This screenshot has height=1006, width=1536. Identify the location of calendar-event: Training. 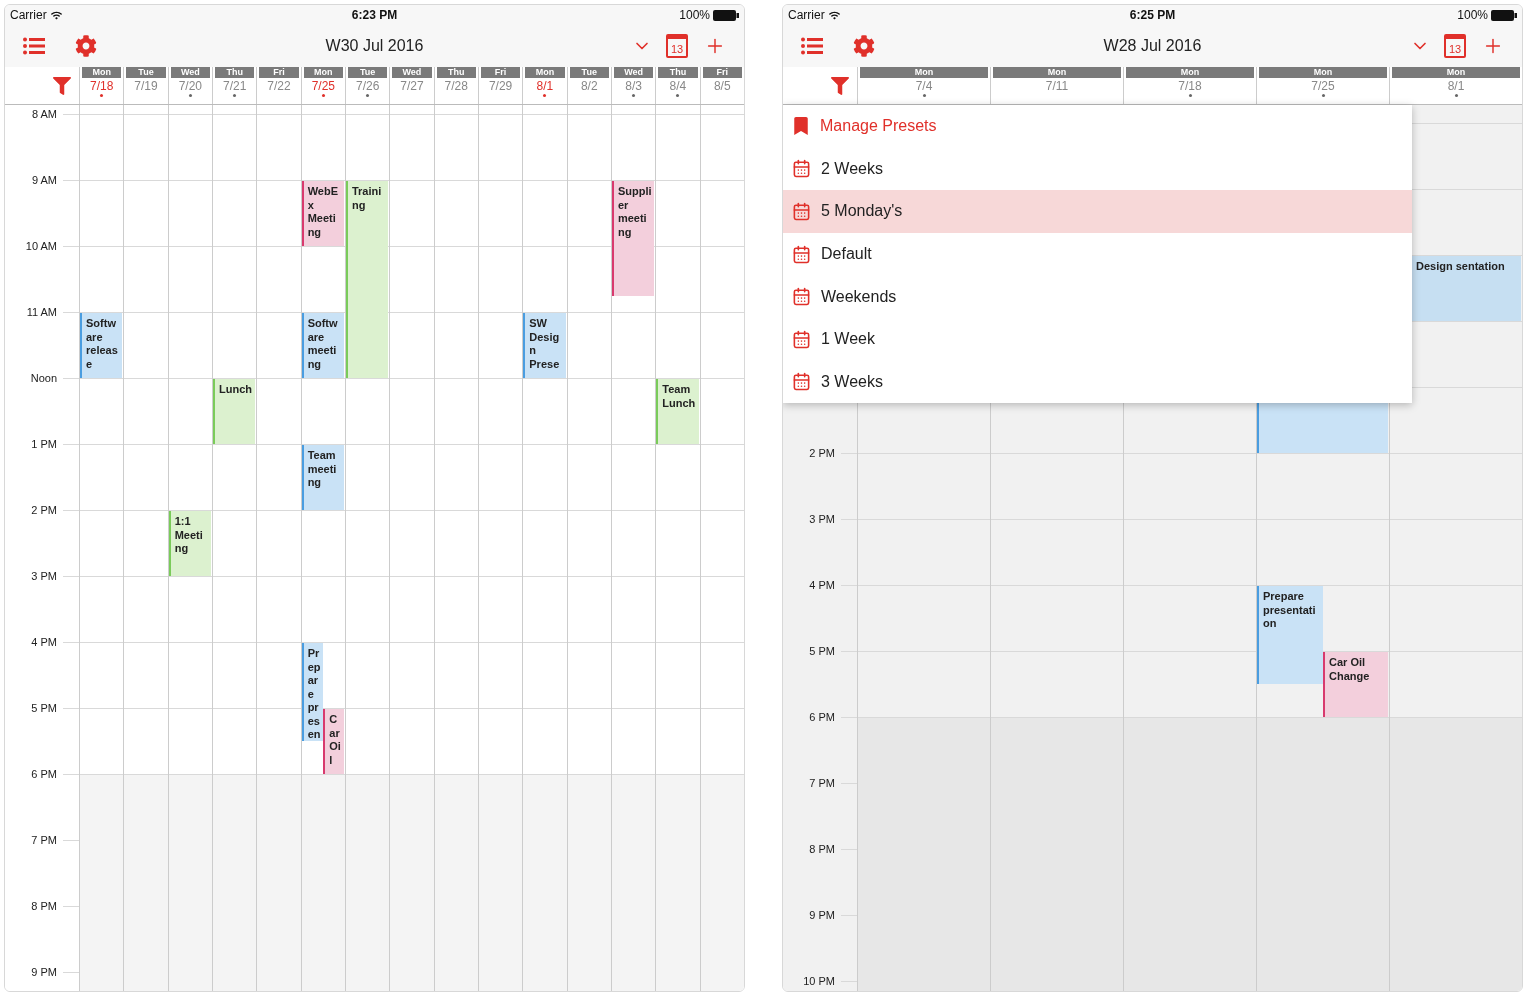
(367, 279).